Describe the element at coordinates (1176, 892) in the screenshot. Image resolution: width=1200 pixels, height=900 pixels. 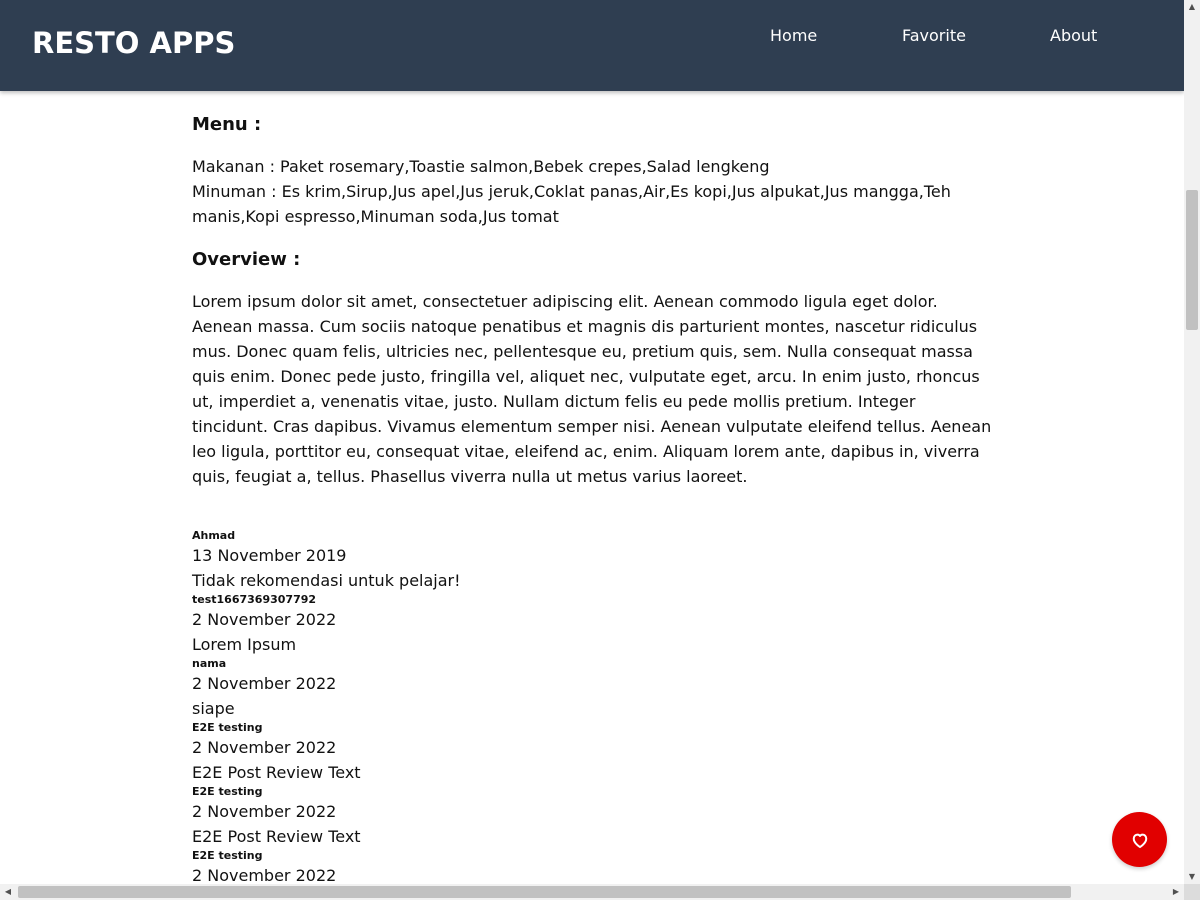
I see `scroll-right-icon: ▶` at that location.